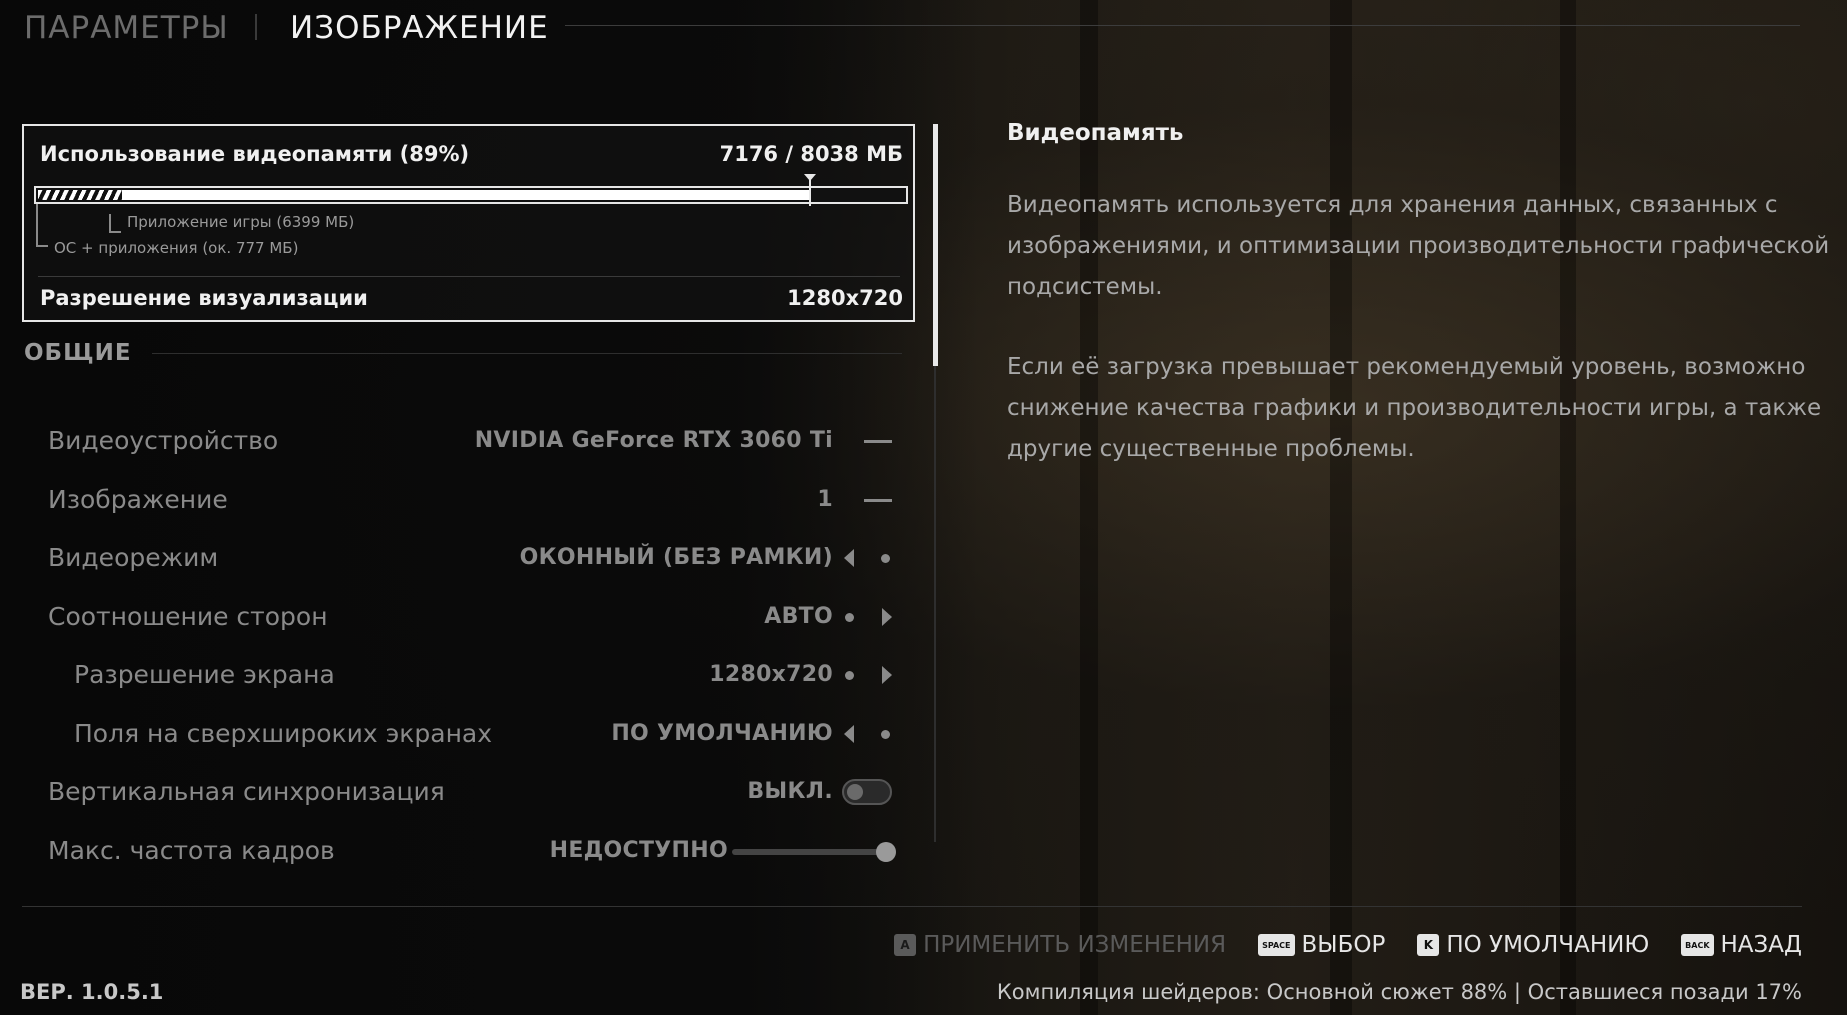 The width and height of the screenshot is (1847, 1015). I want to click on setting-row-aspect-ratio: Соотношение сторон АВТО, so click(469, 617).